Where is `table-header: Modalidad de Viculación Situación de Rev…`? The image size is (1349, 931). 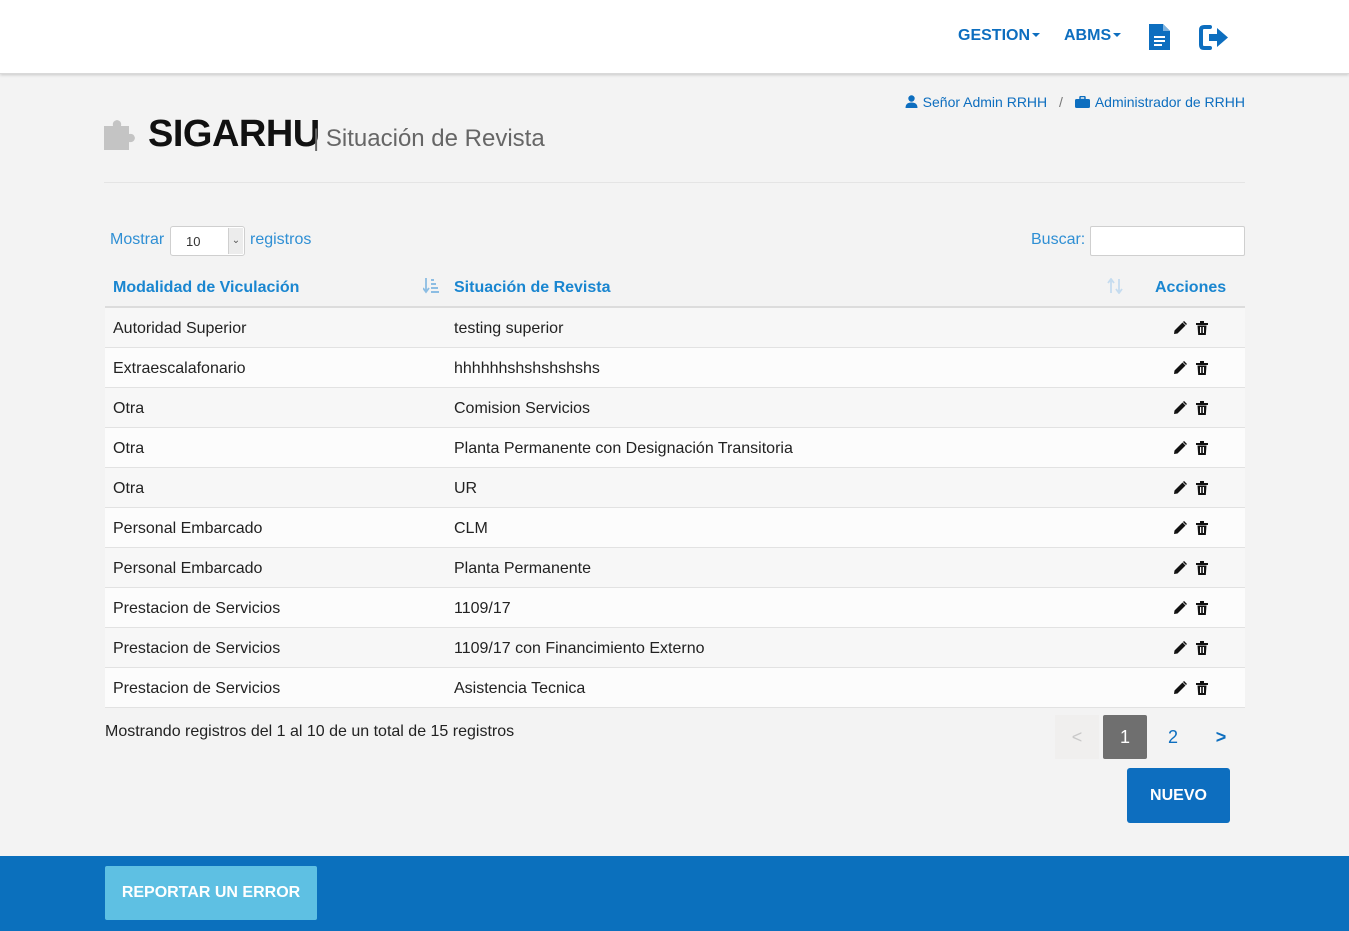 table-header: Modalidad de Viculación Situación de Rev… is located at coordinates (675, 288).